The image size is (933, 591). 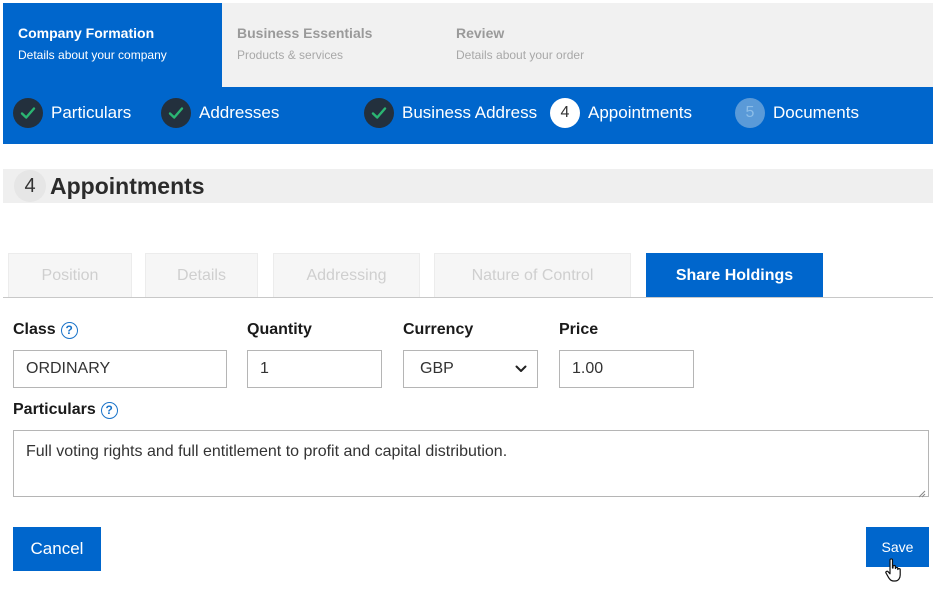 I want to click on step-label: Particulars, so click(x=91, y=112).